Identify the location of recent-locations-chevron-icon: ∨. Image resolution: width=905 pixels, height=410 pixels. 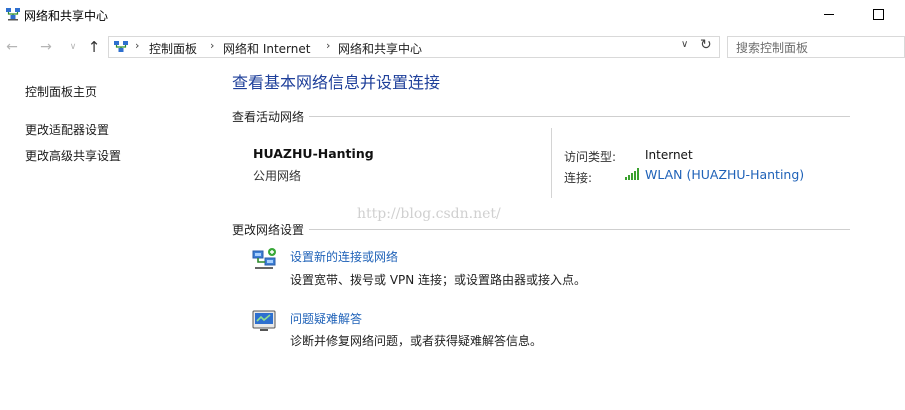
(73, 47).